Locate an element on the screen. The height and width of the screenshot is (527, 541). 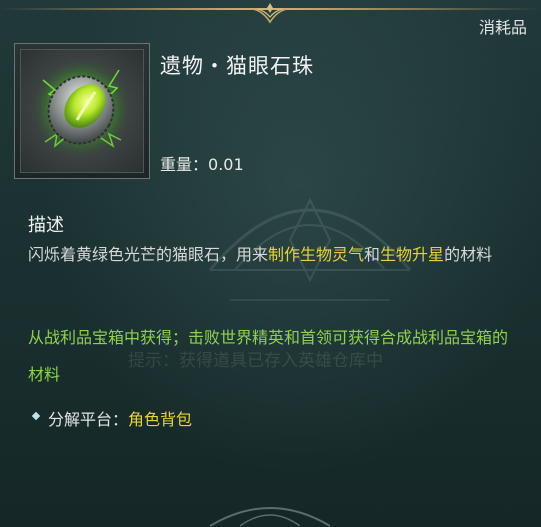
dismantle-platform: 分解平台： 角色背包 is located at coordinates (112, 418).